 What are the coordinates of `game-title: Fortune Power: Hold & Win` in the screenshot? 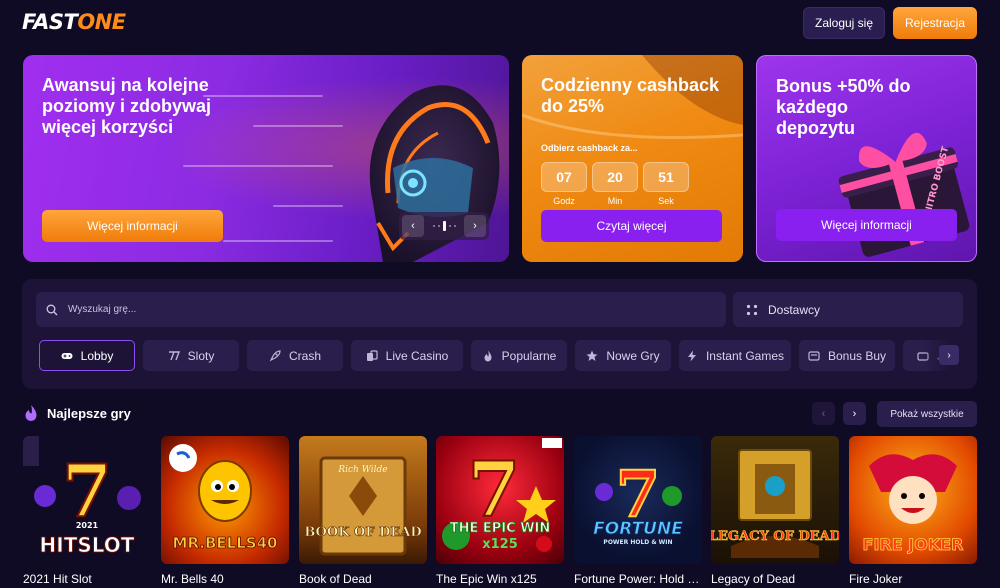 It's located at (638, 579).